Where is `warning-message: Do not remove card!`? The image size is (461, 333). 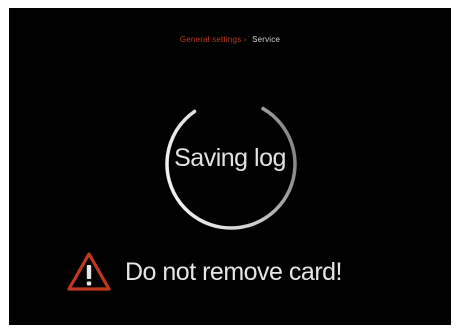 warning-message: Do not remove card! is located at coordinates (234, 271).